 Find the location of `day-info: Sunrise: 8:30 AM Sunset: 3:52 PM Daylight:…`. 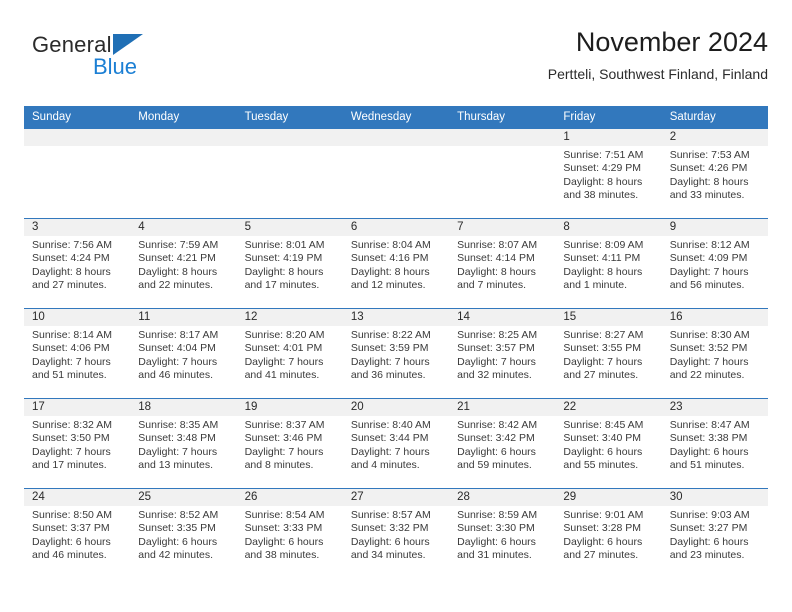

day-info: Sunrise: 8:30 AM Sunset: 3:52 PM Daylight:… is located at coordinates (715, 354).